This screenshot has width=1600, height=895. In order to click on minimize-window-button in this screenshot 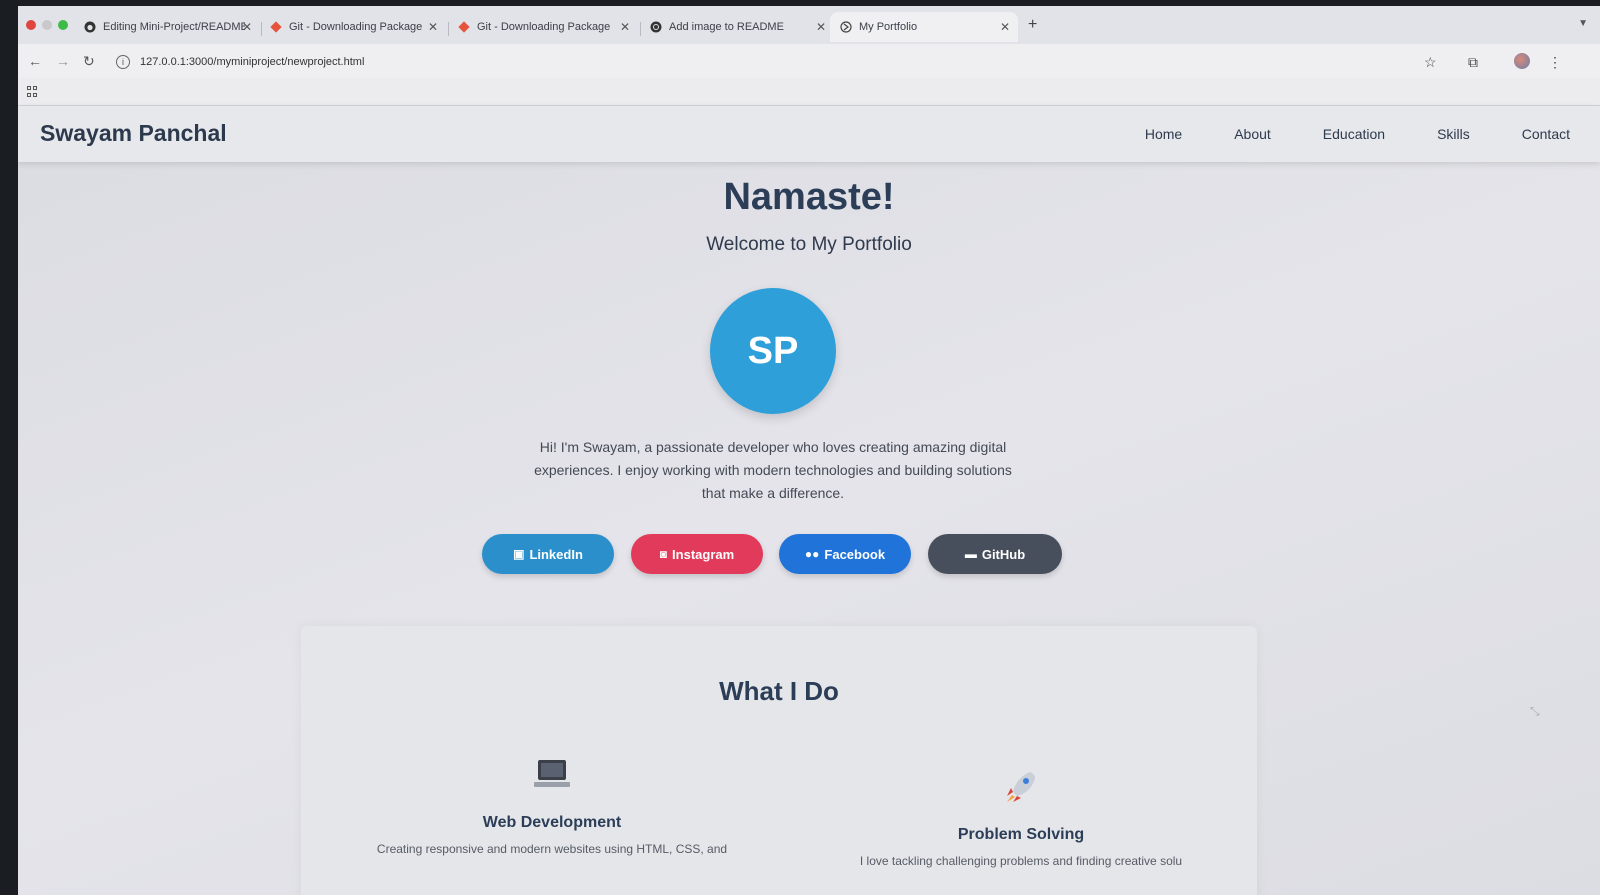, I will do `click(47, 25)`.